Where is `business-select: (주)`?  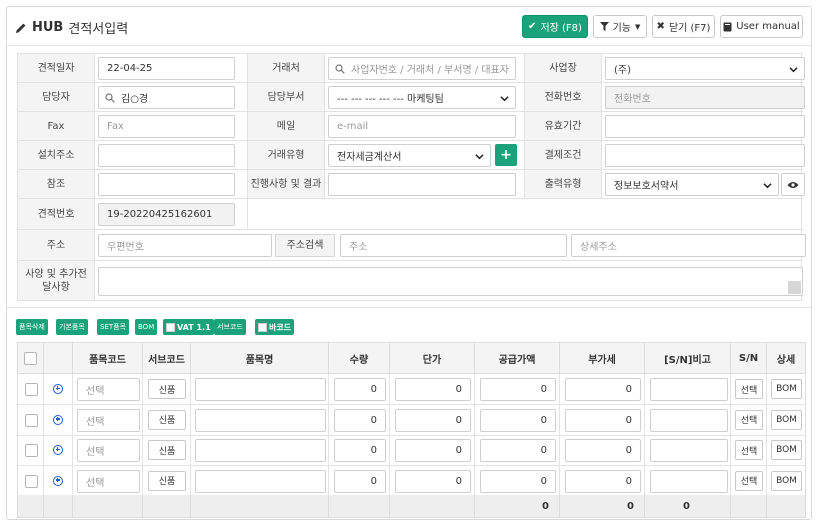 business-select: (주) is located at coordinates (705, 68).